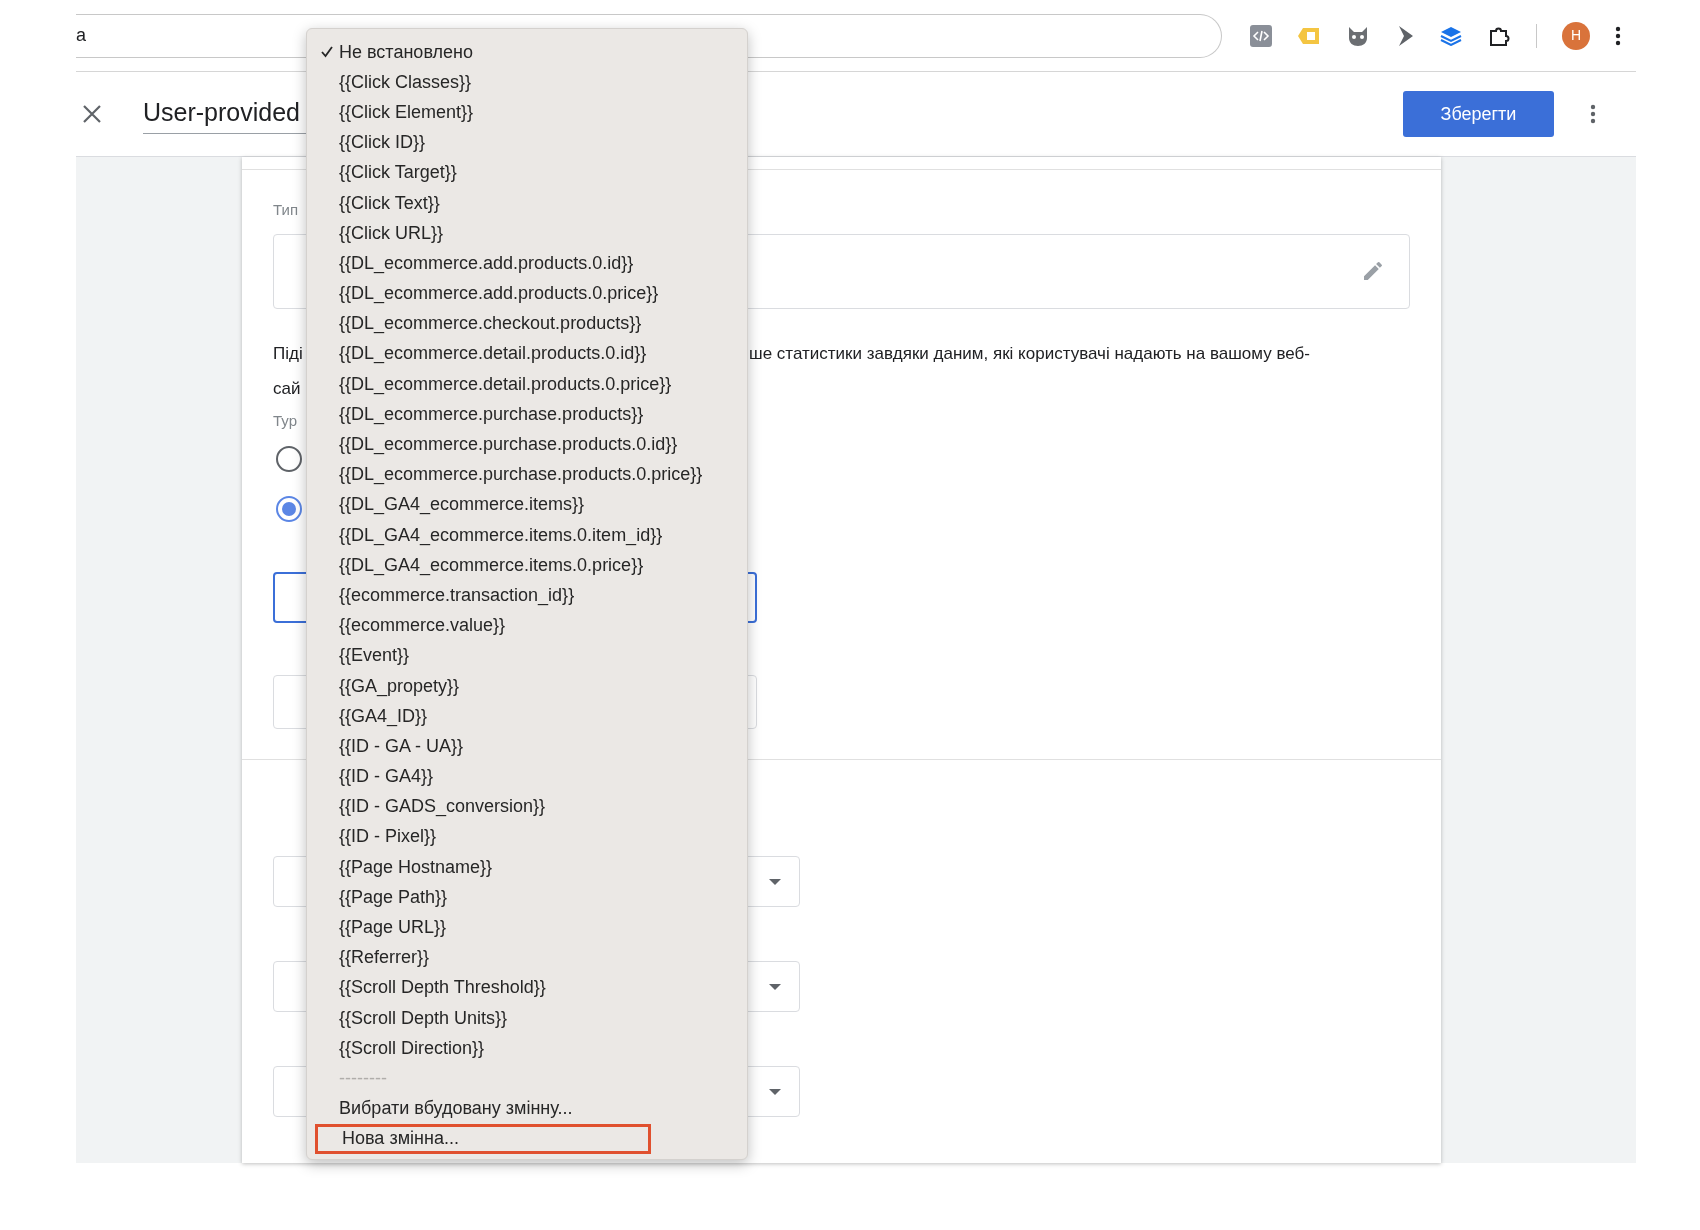  Describe the element at coordinates (531, 927) in the screenshot. I see `menu-item: {{Page URL}}` at that location.